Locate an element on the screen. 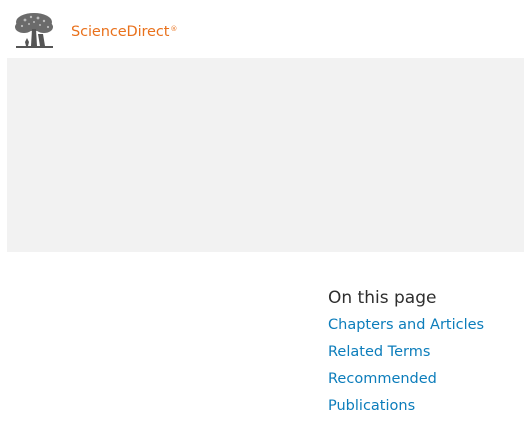 The height and width of the screenshot is (443, 524). chapters-and-articles-link: Chapters and Articles is located at coordinates (423, 325).